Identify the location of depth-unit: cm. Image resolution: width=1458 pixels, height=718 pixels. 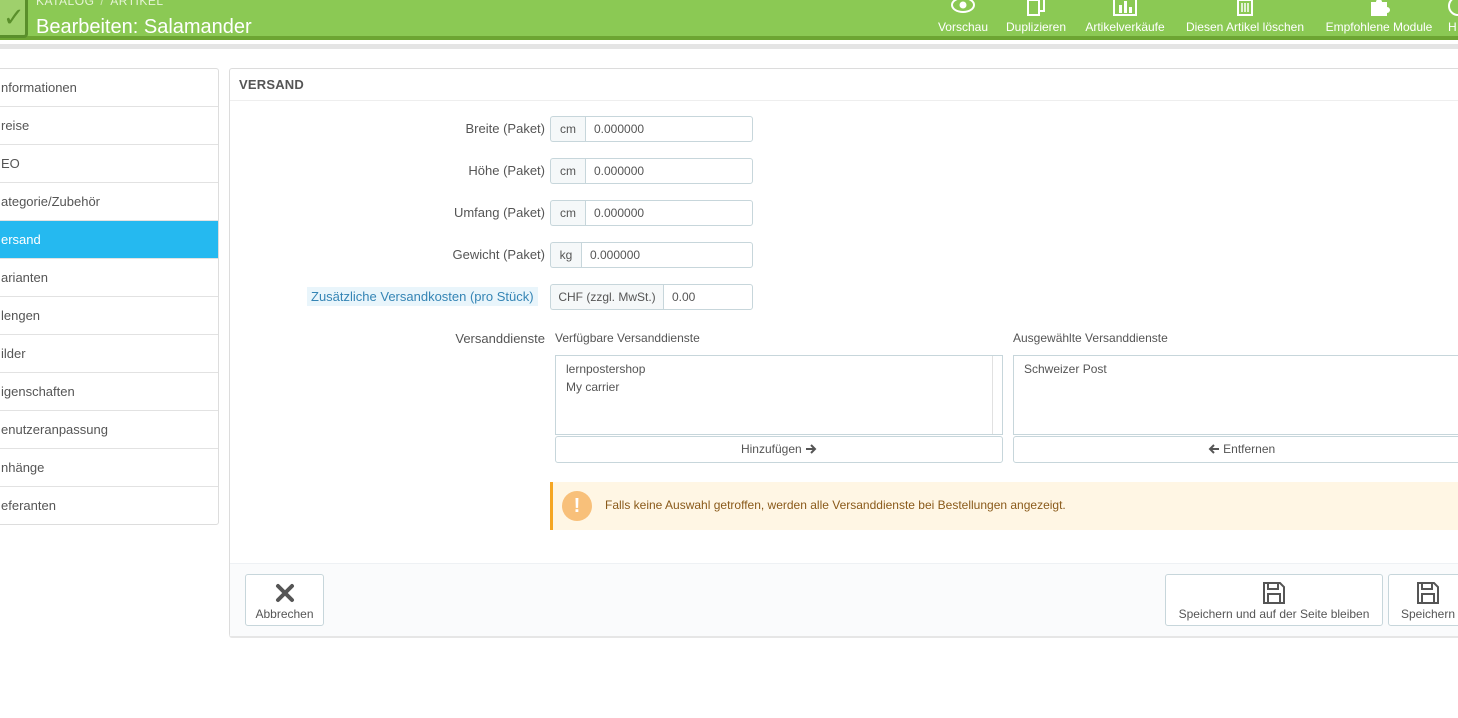
(567, 213).